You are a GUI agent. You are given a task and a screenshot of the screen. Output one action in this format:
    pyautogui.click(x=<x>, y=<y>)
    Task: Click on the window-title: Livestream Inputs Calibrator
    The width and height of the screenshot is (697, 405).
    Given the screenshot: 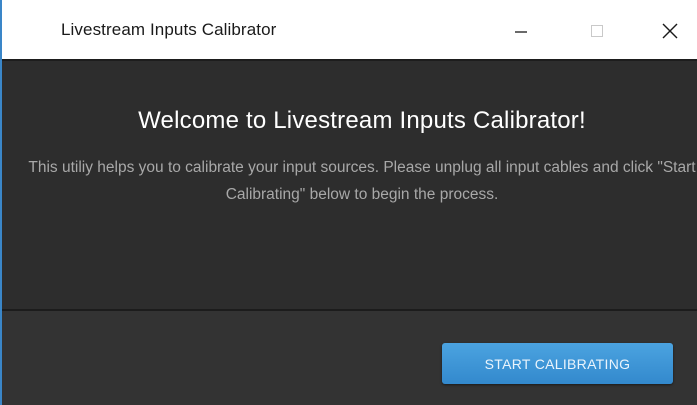 What is the action you would take?
    pyautogui.click(x=169, y=29)
    